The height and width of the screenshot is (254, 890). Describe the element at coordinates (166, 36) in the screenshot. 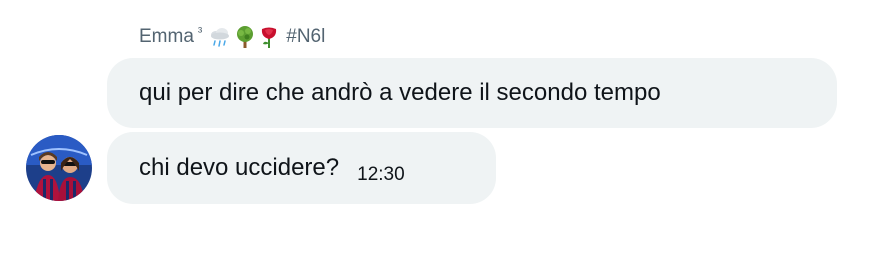

I see `sender-name: Emma` at that location.